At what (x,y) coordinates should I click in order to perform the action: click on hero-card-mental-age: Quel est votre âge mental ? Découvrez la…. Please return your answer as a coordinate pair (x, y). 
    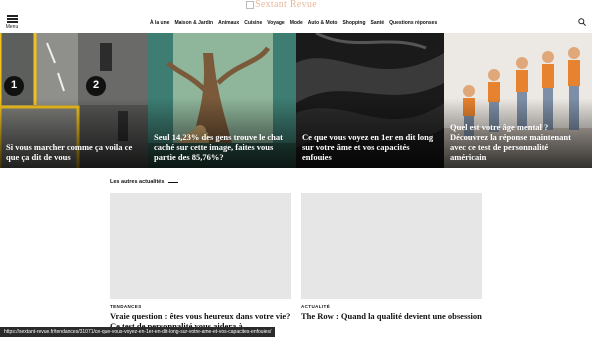
    Looking at the image, I should click on (518, 100).